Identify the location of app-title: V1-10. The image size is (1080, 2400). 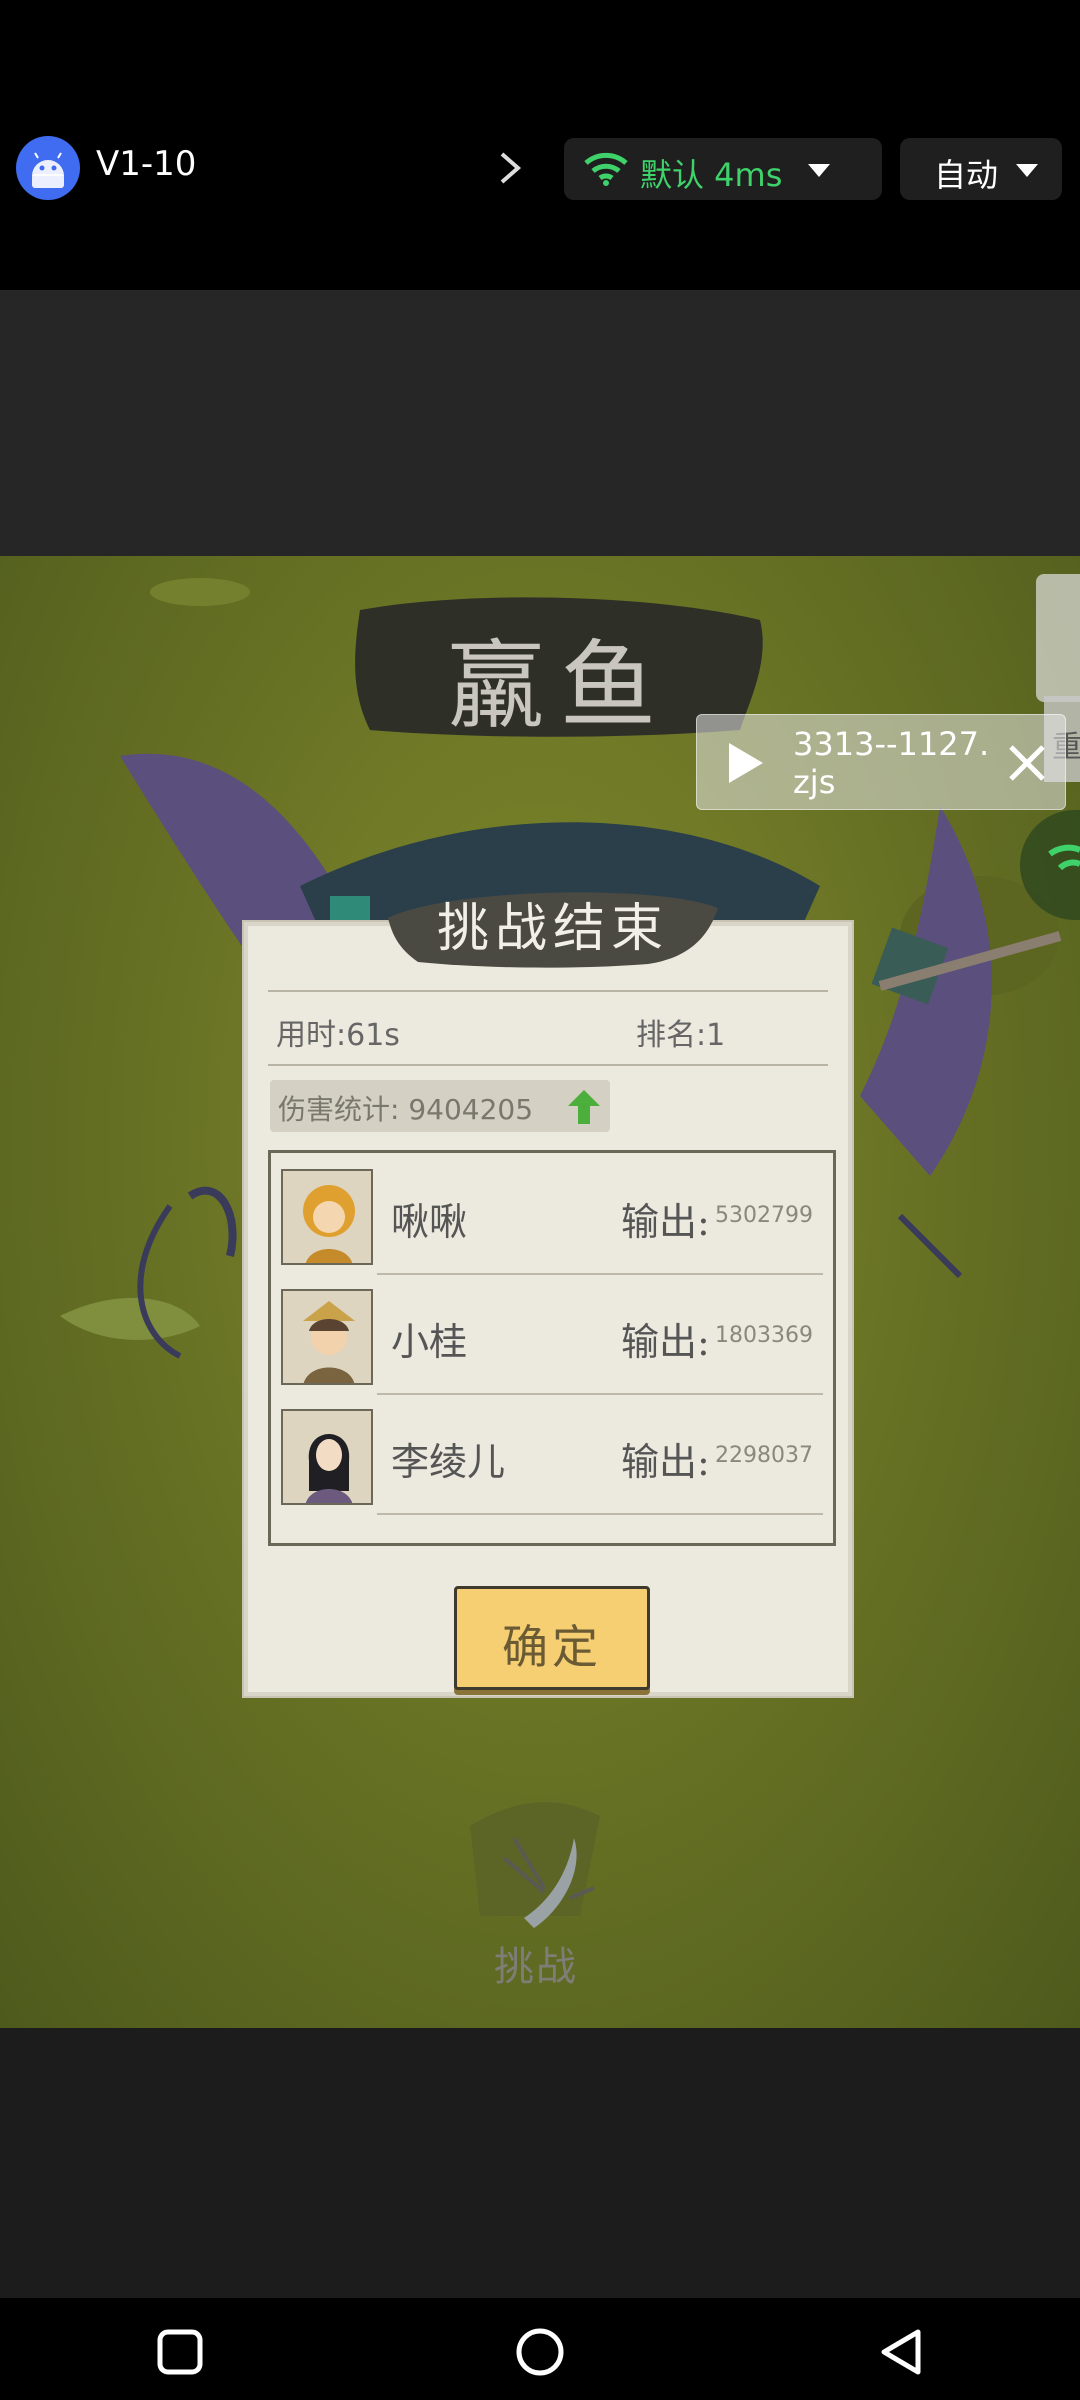
(146, 164).